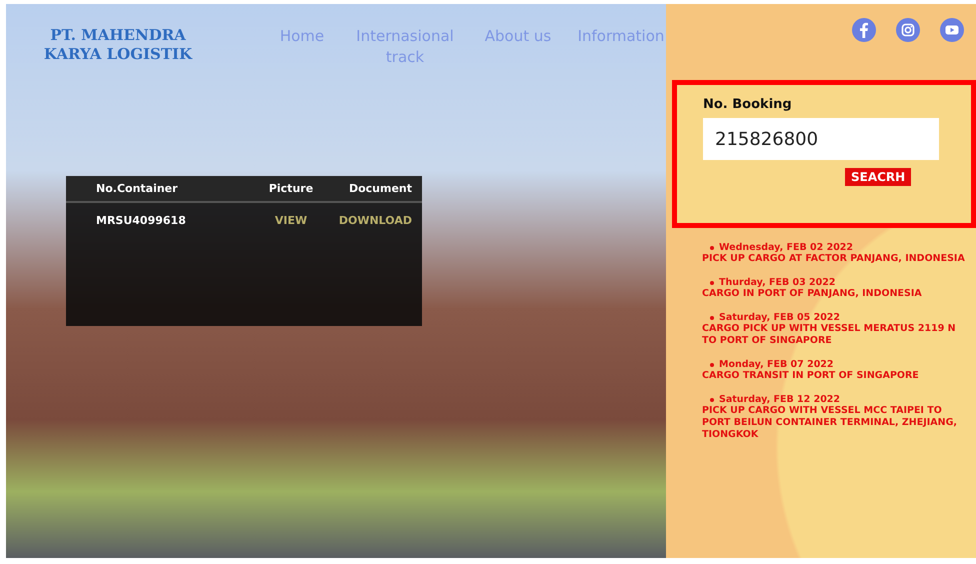  I want to click on table-cell-text: MRSU4099618, so click(141, 220).